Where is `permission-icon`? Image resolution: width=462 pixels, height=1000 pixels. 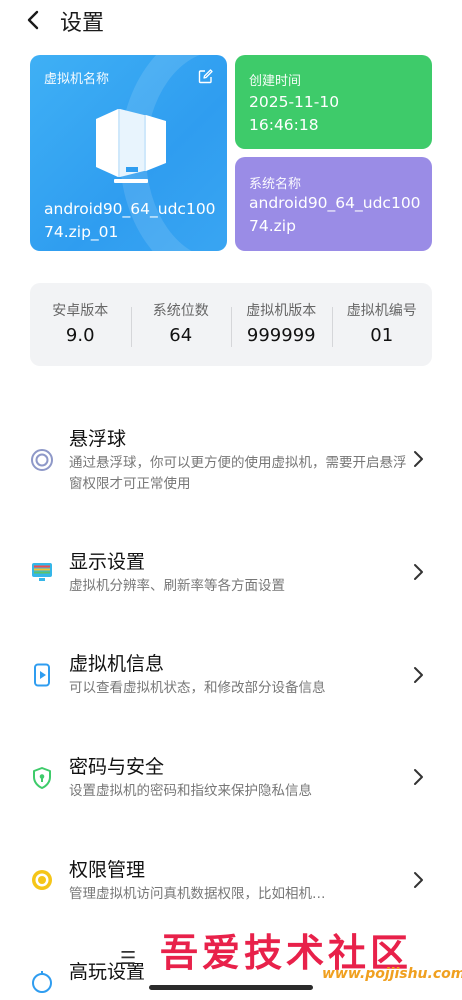 permission-icon is located at coordinates (42, 880).